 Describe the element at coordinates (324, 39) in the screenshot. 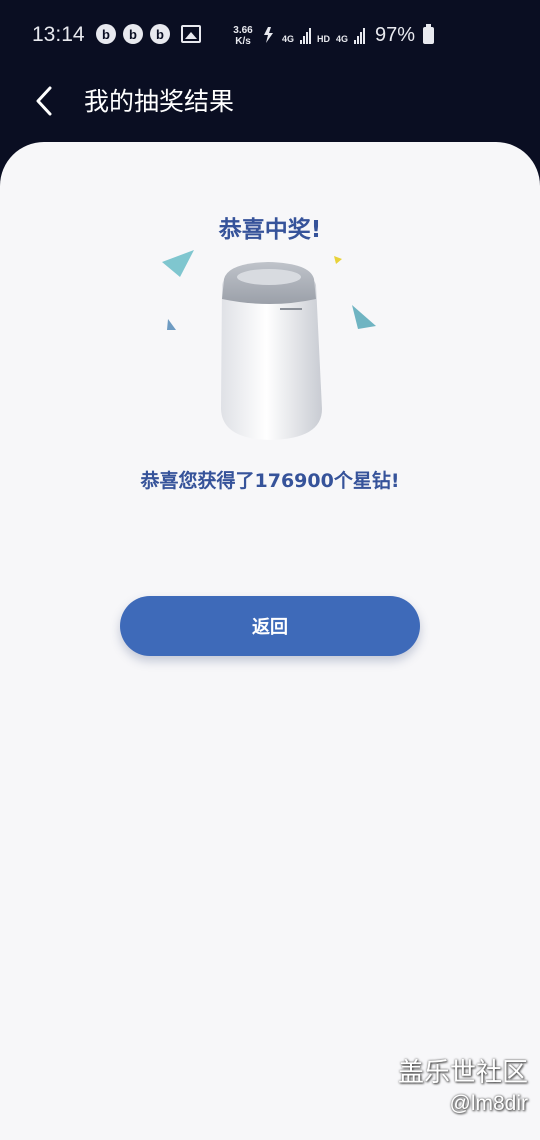

I see `hd-label: HD` at that location.